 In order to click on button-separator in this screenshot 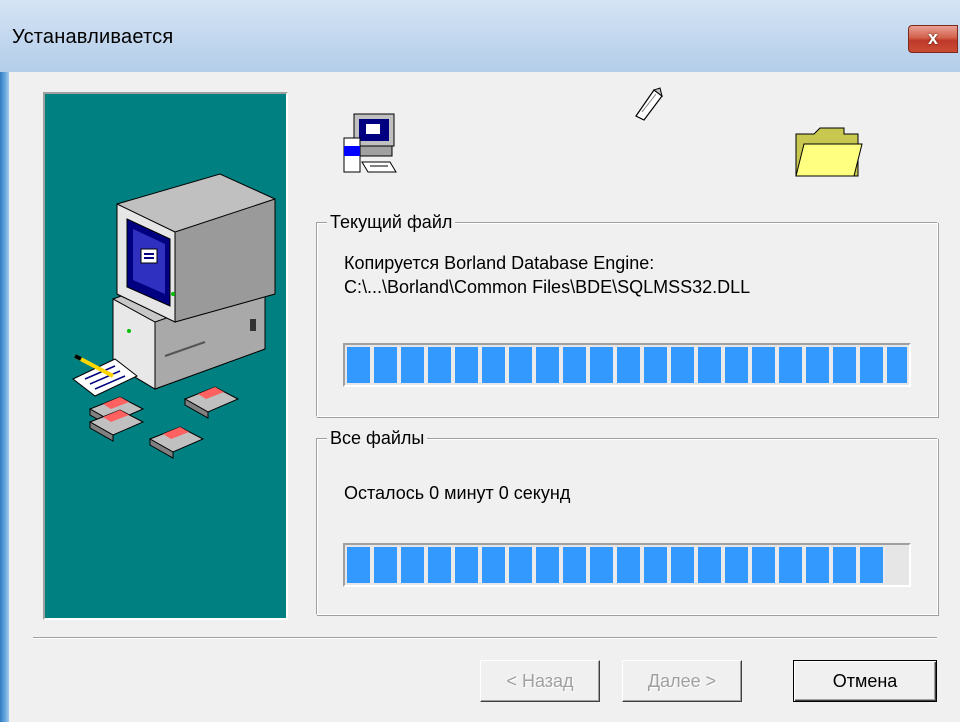, I will do `click(485, 638)`.